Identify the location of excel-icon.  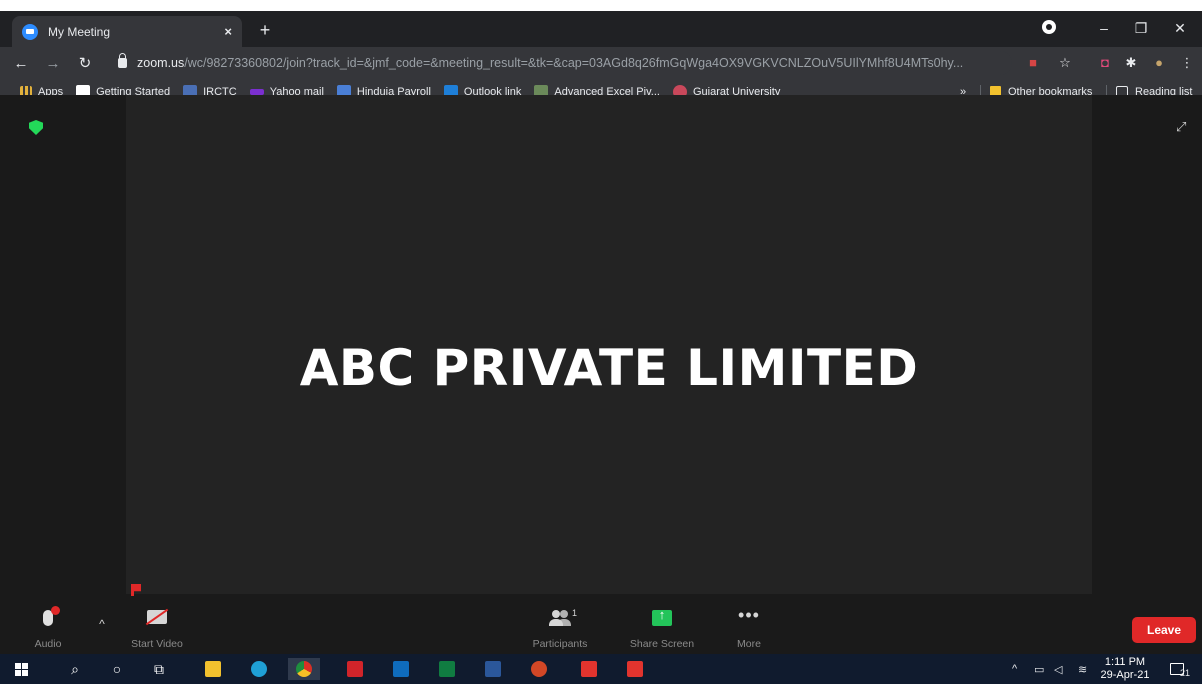
(447, 669).